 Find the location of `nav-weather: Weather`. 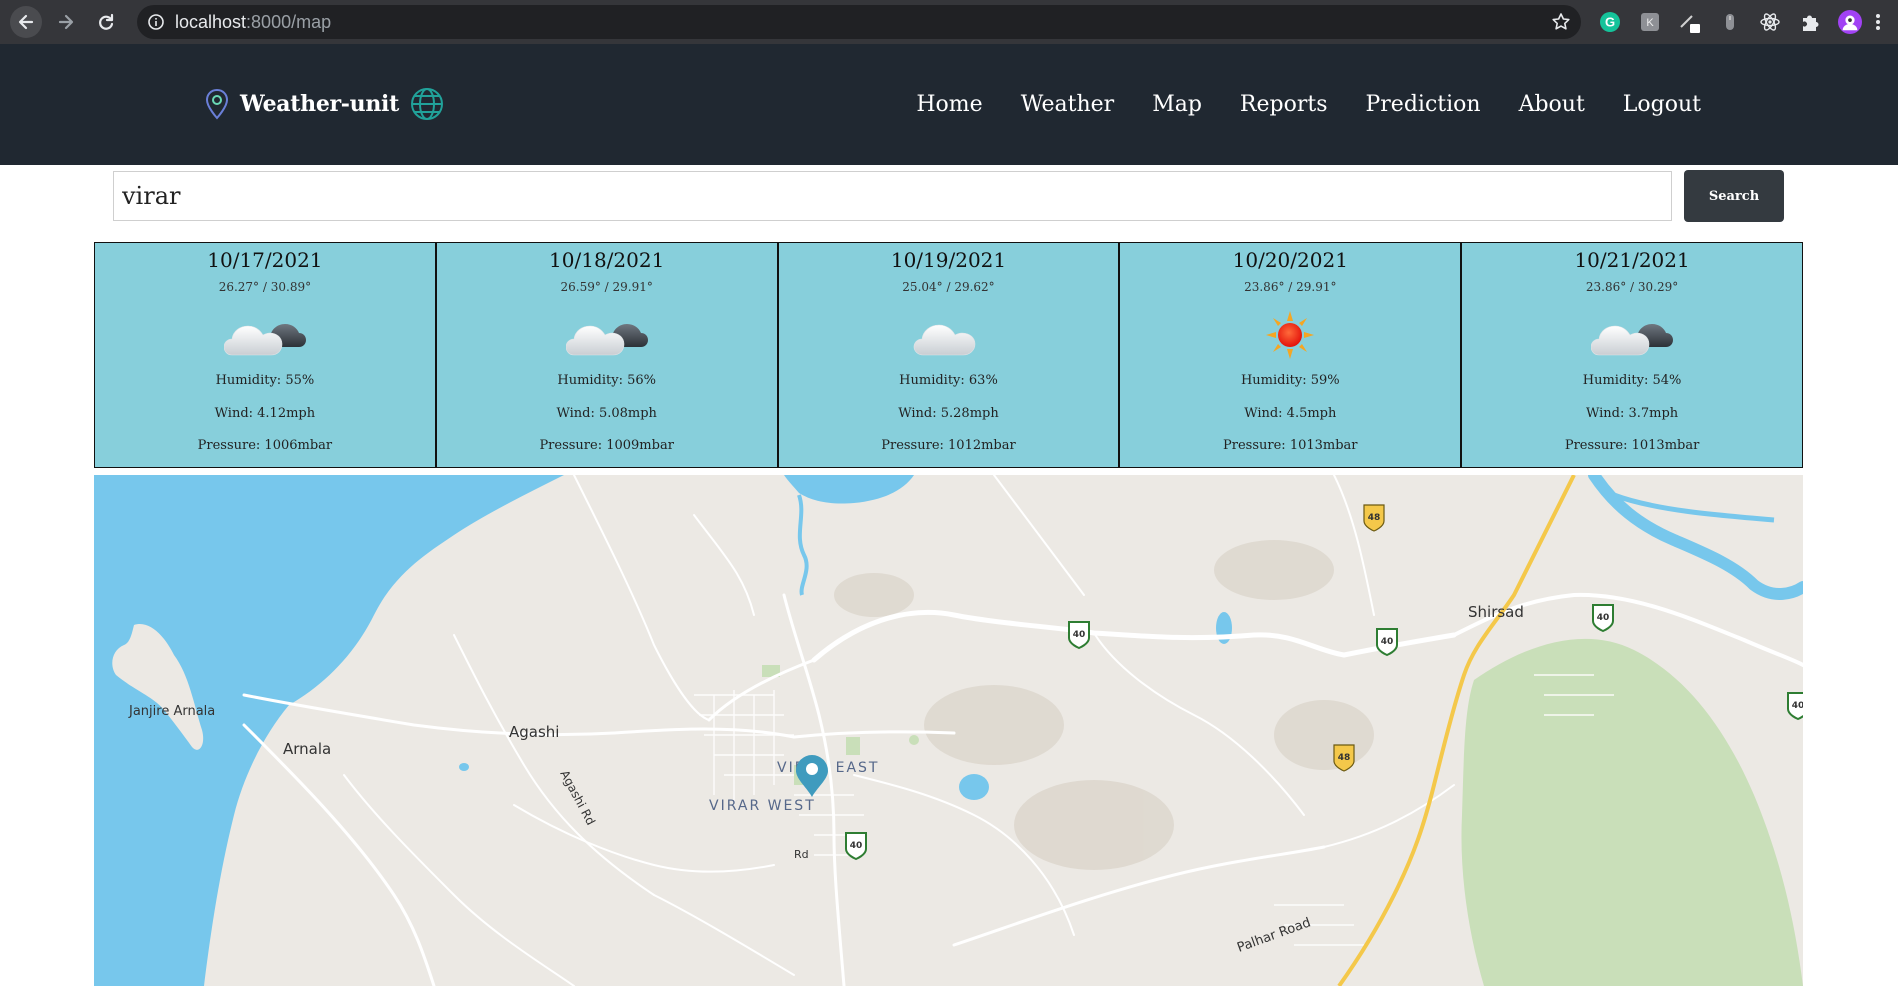

nav-weather: Weather is located at coordinates (1068, 104).